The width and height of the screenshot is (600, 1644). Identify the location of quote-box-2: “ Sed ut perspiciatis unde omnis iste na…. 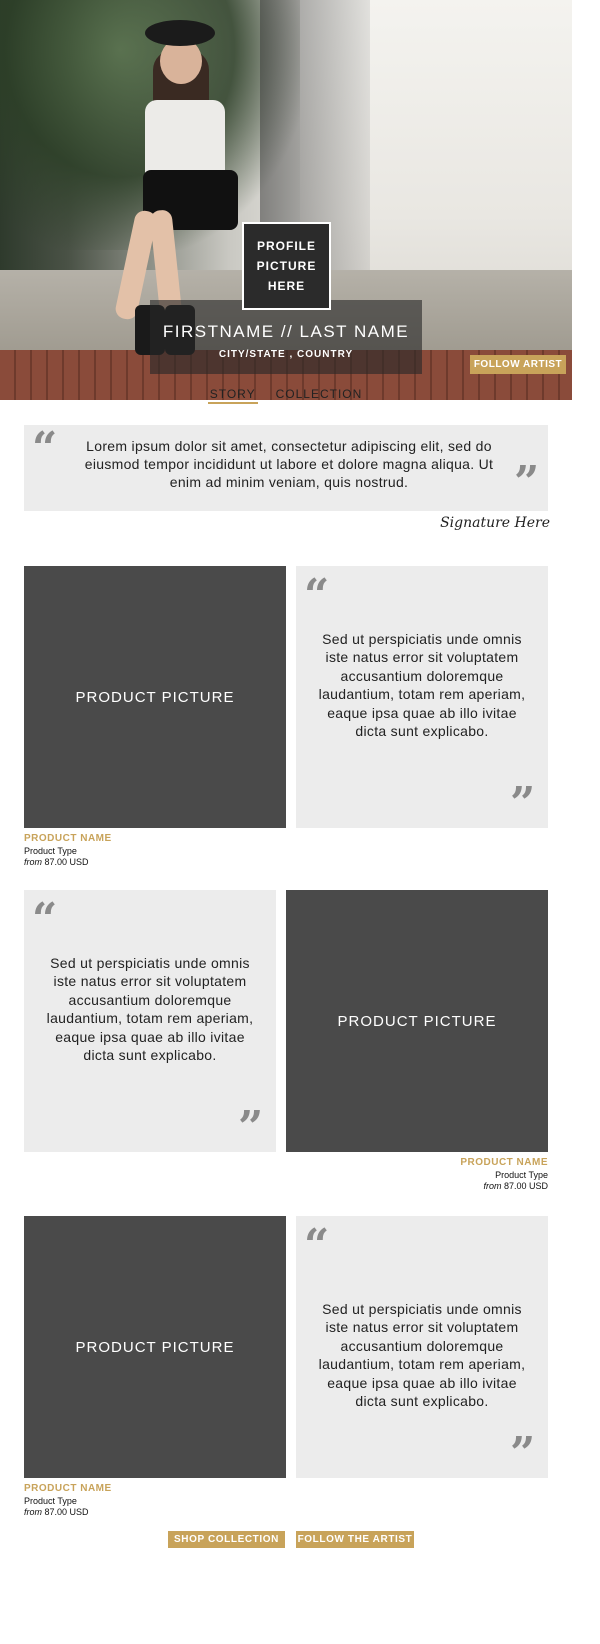
(150, 1021).